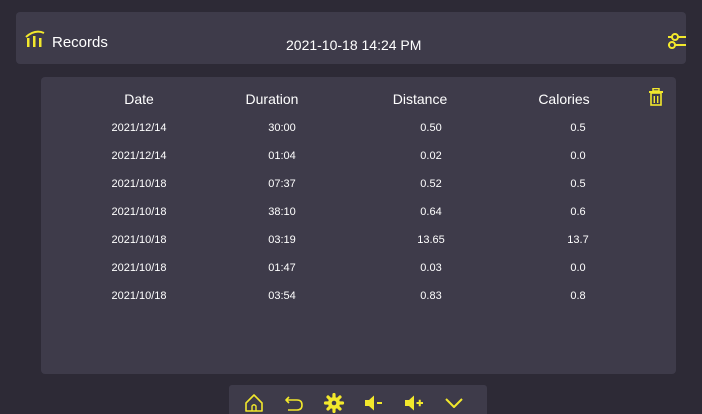 The image size is (702, 414). I want to click on bar-chart-icon, so click(35, 38).